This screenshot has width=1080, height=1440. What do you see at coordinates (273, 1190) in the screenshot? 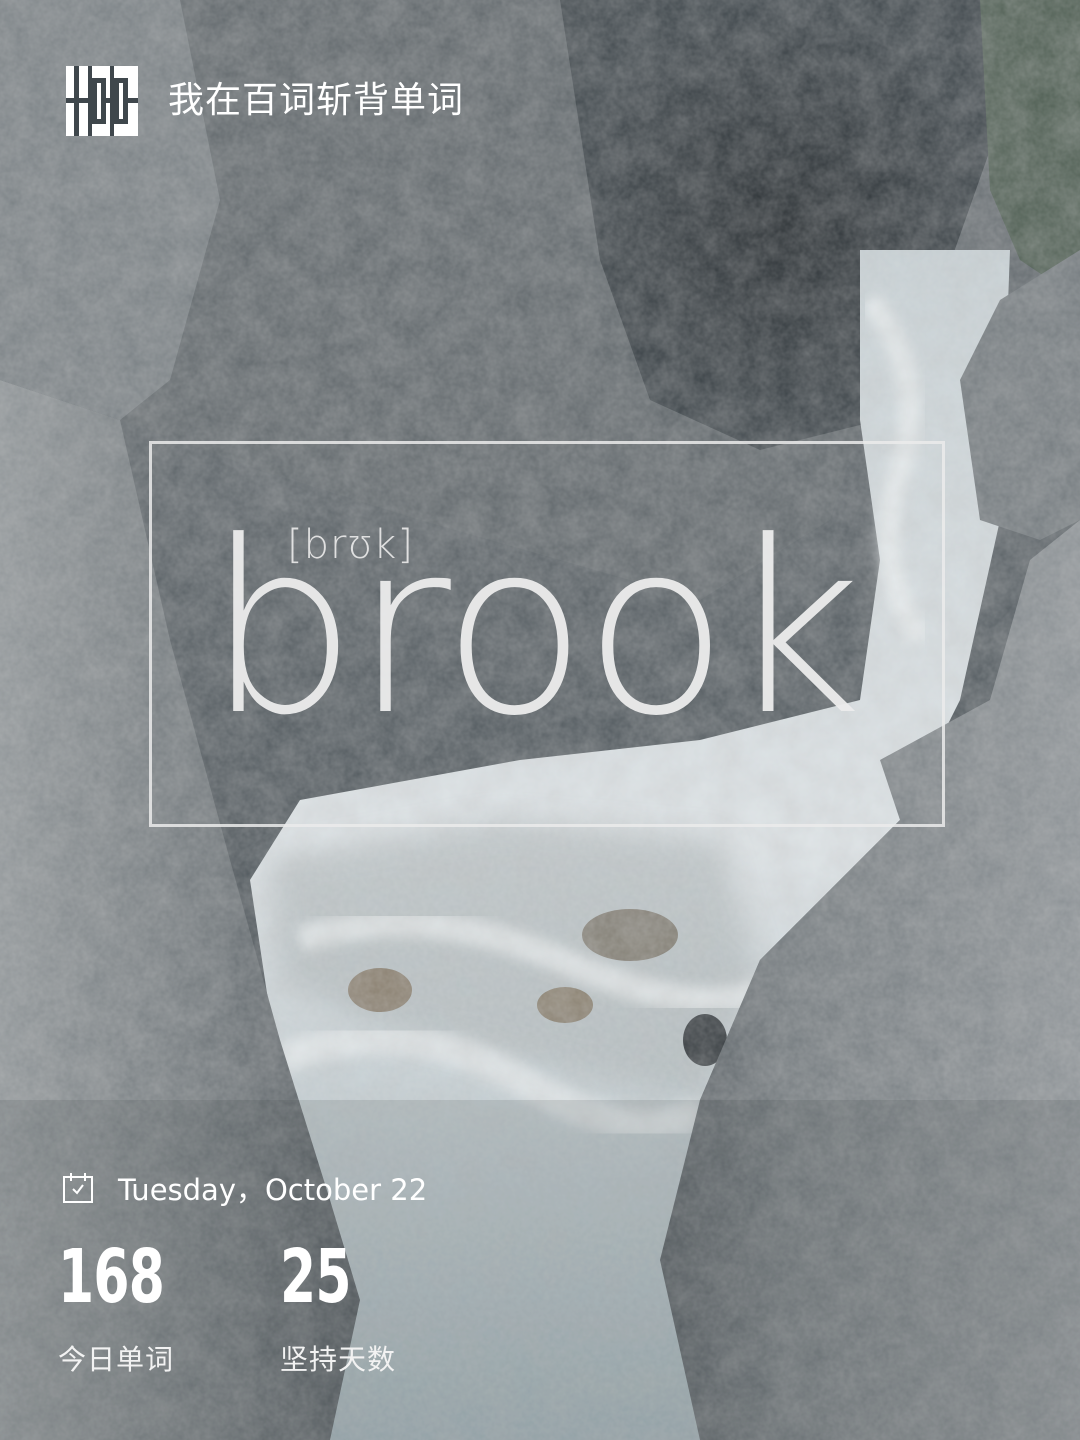
I see `date-text: Tuesday，October 22` at bounding box center [273, 1190].